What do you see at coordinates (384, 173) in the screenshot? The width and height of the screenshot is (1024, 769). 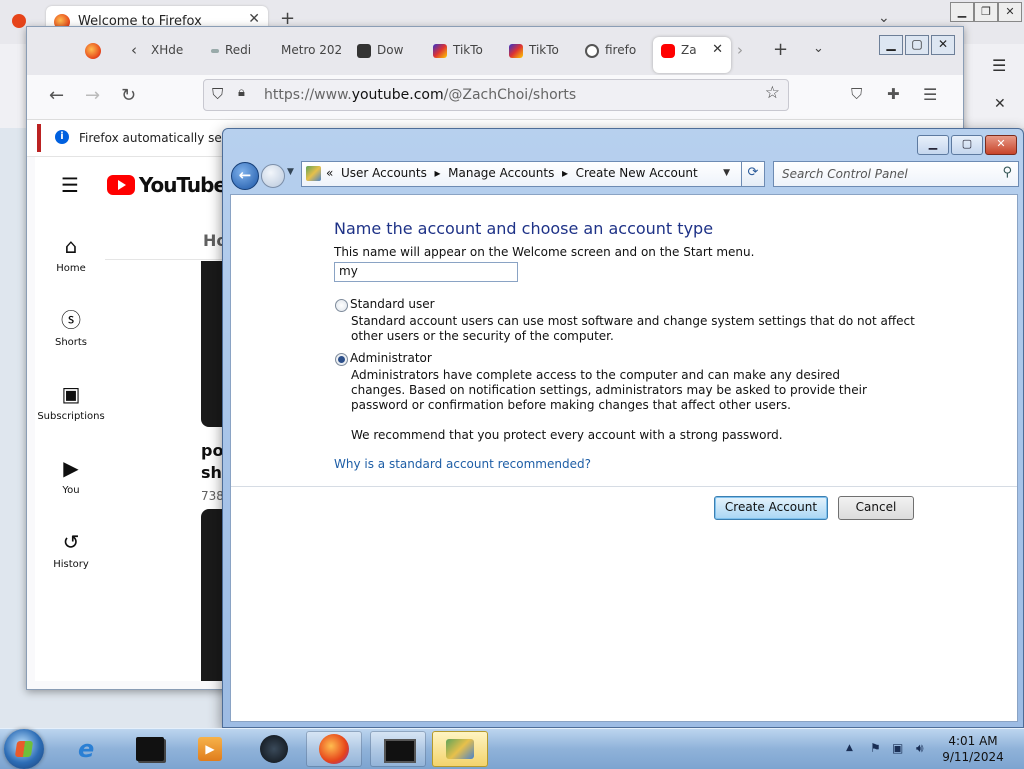 I see `breadcrumb-user-accounts: User Accounts` at bounding box center [384, 173].